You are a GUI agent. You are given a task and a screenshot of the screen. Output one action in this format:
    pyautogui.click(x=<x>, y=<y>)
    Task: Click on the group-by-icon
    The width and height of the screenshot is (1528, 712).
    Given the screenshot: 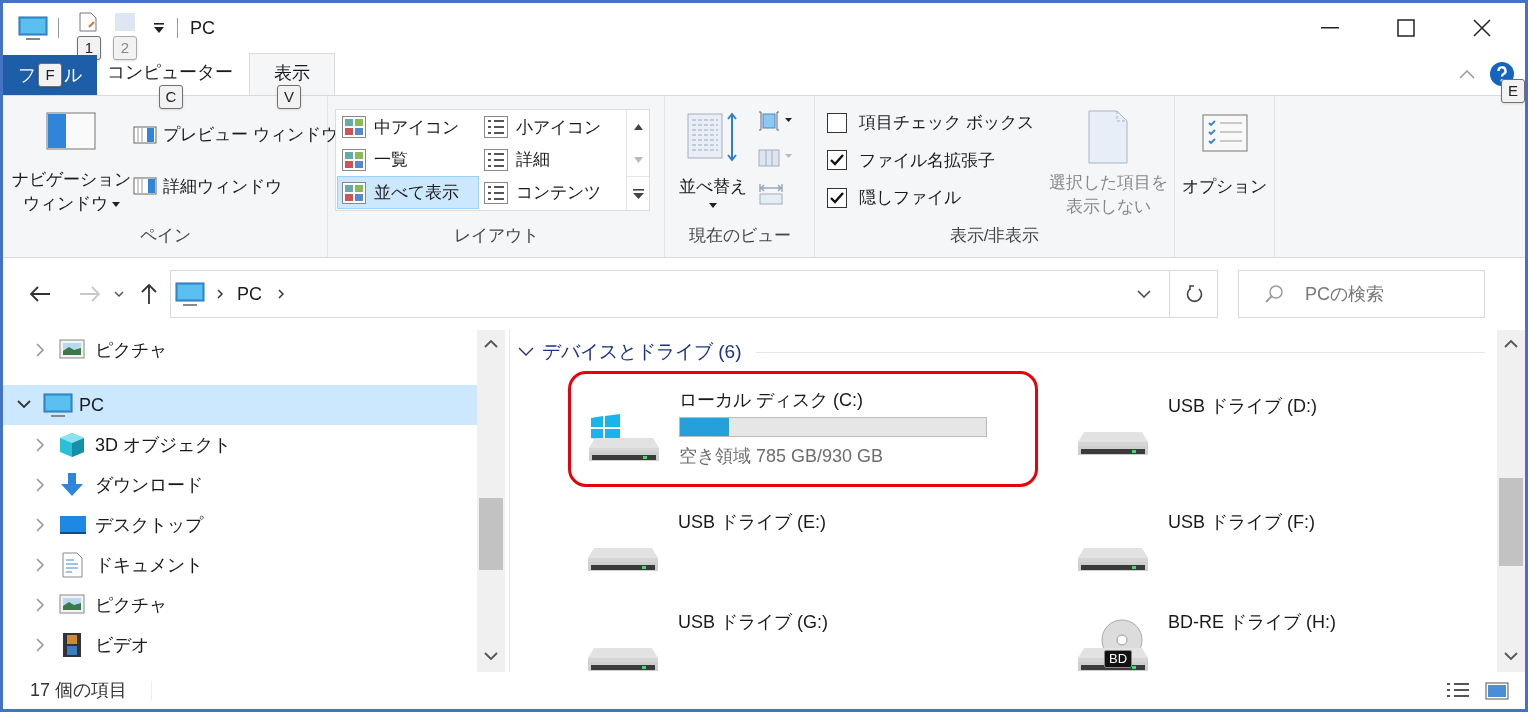 What is the action you would take?
    pyautogui.click(x=775, y=121)
    